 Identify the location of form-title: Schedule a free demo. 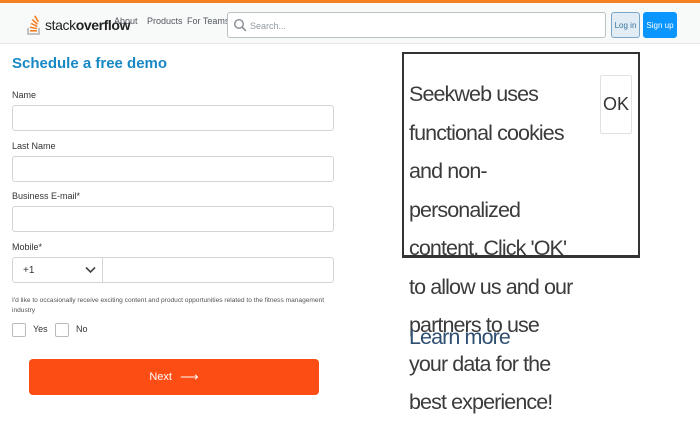
(90, 63).